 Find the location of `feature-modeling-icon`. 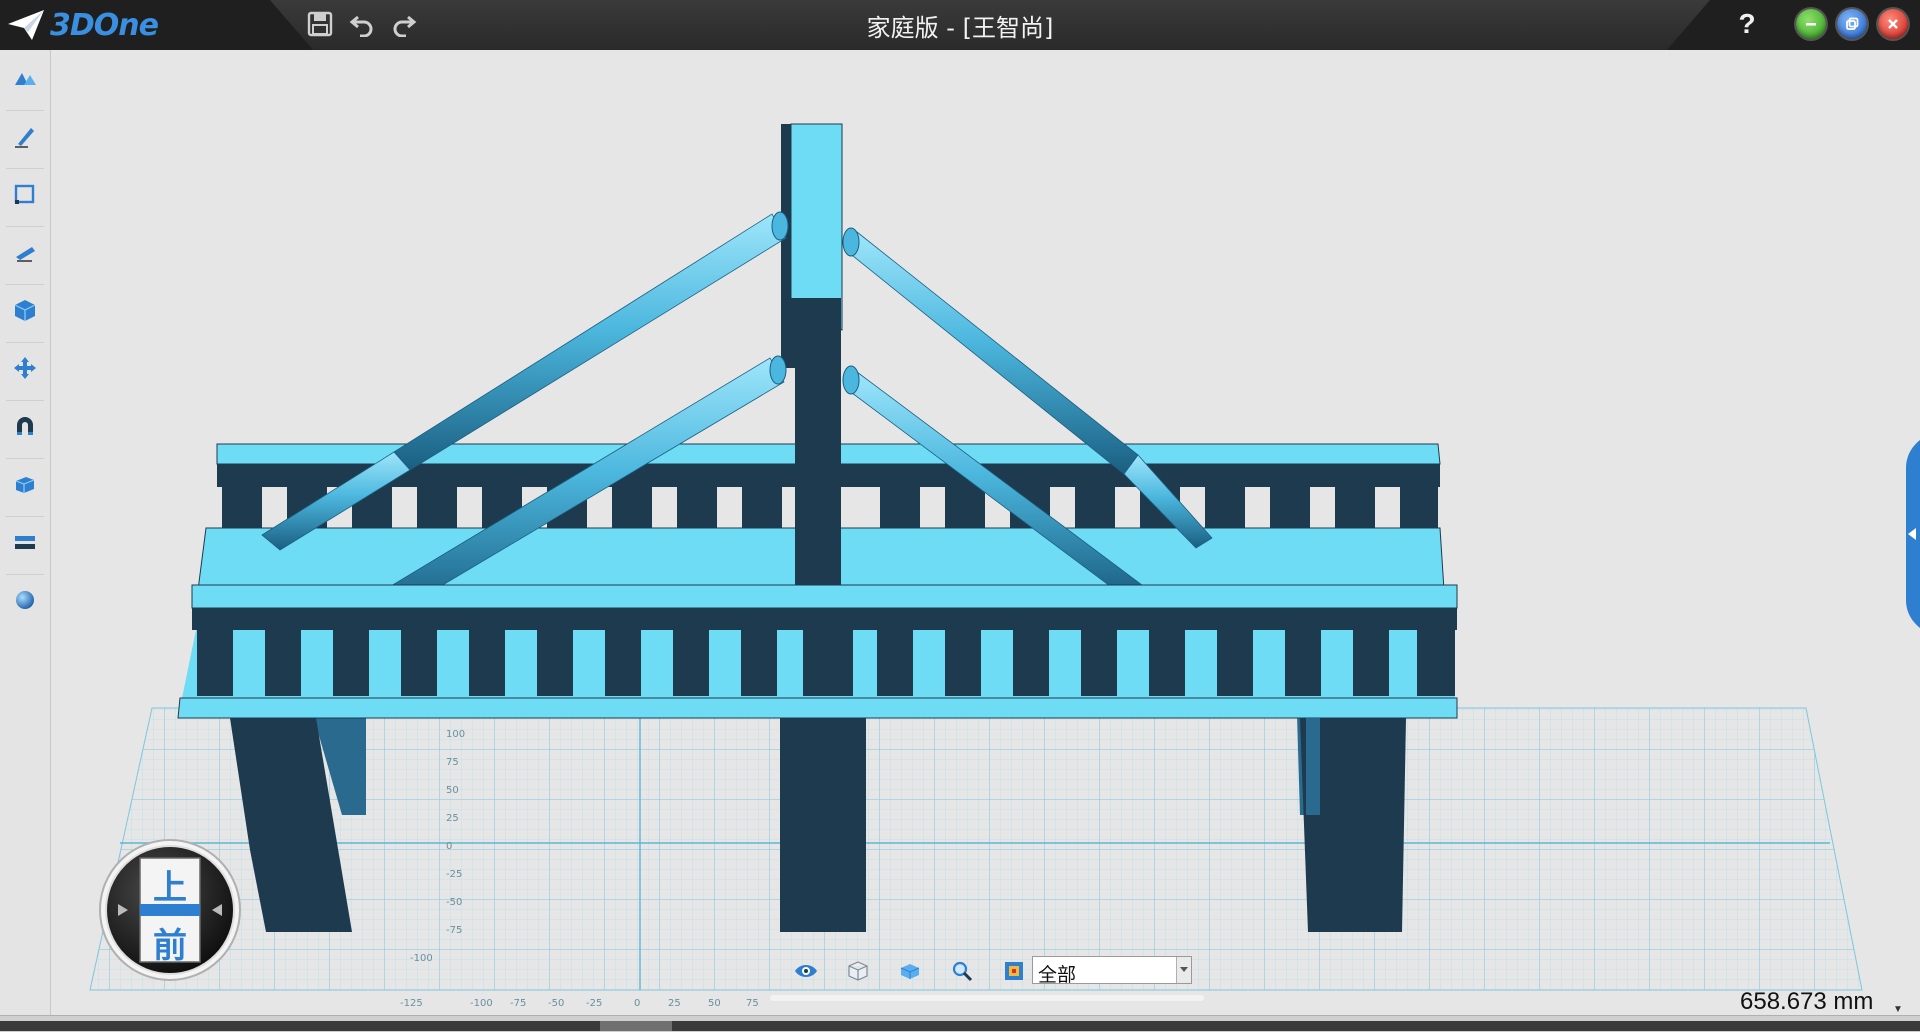

feature-modeling-icon is located at coordinates (25, 310).